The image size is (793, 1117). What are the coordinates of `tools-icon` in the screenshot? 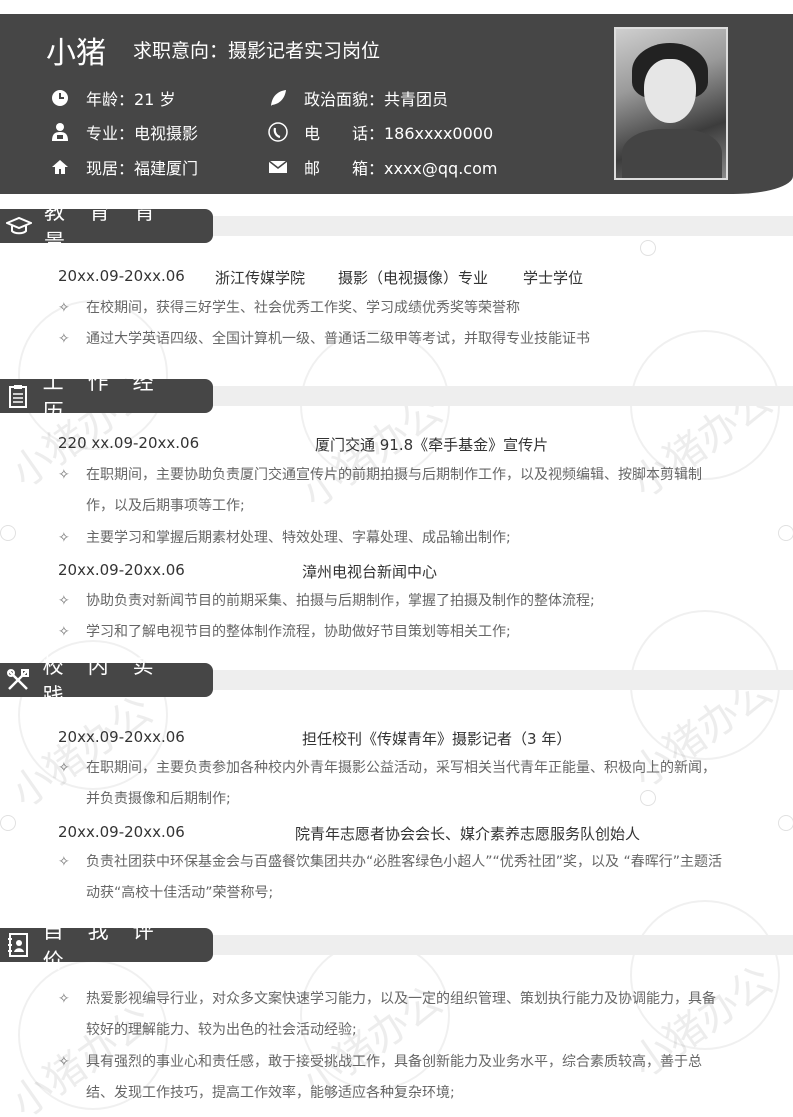 It's located at (18, 680).